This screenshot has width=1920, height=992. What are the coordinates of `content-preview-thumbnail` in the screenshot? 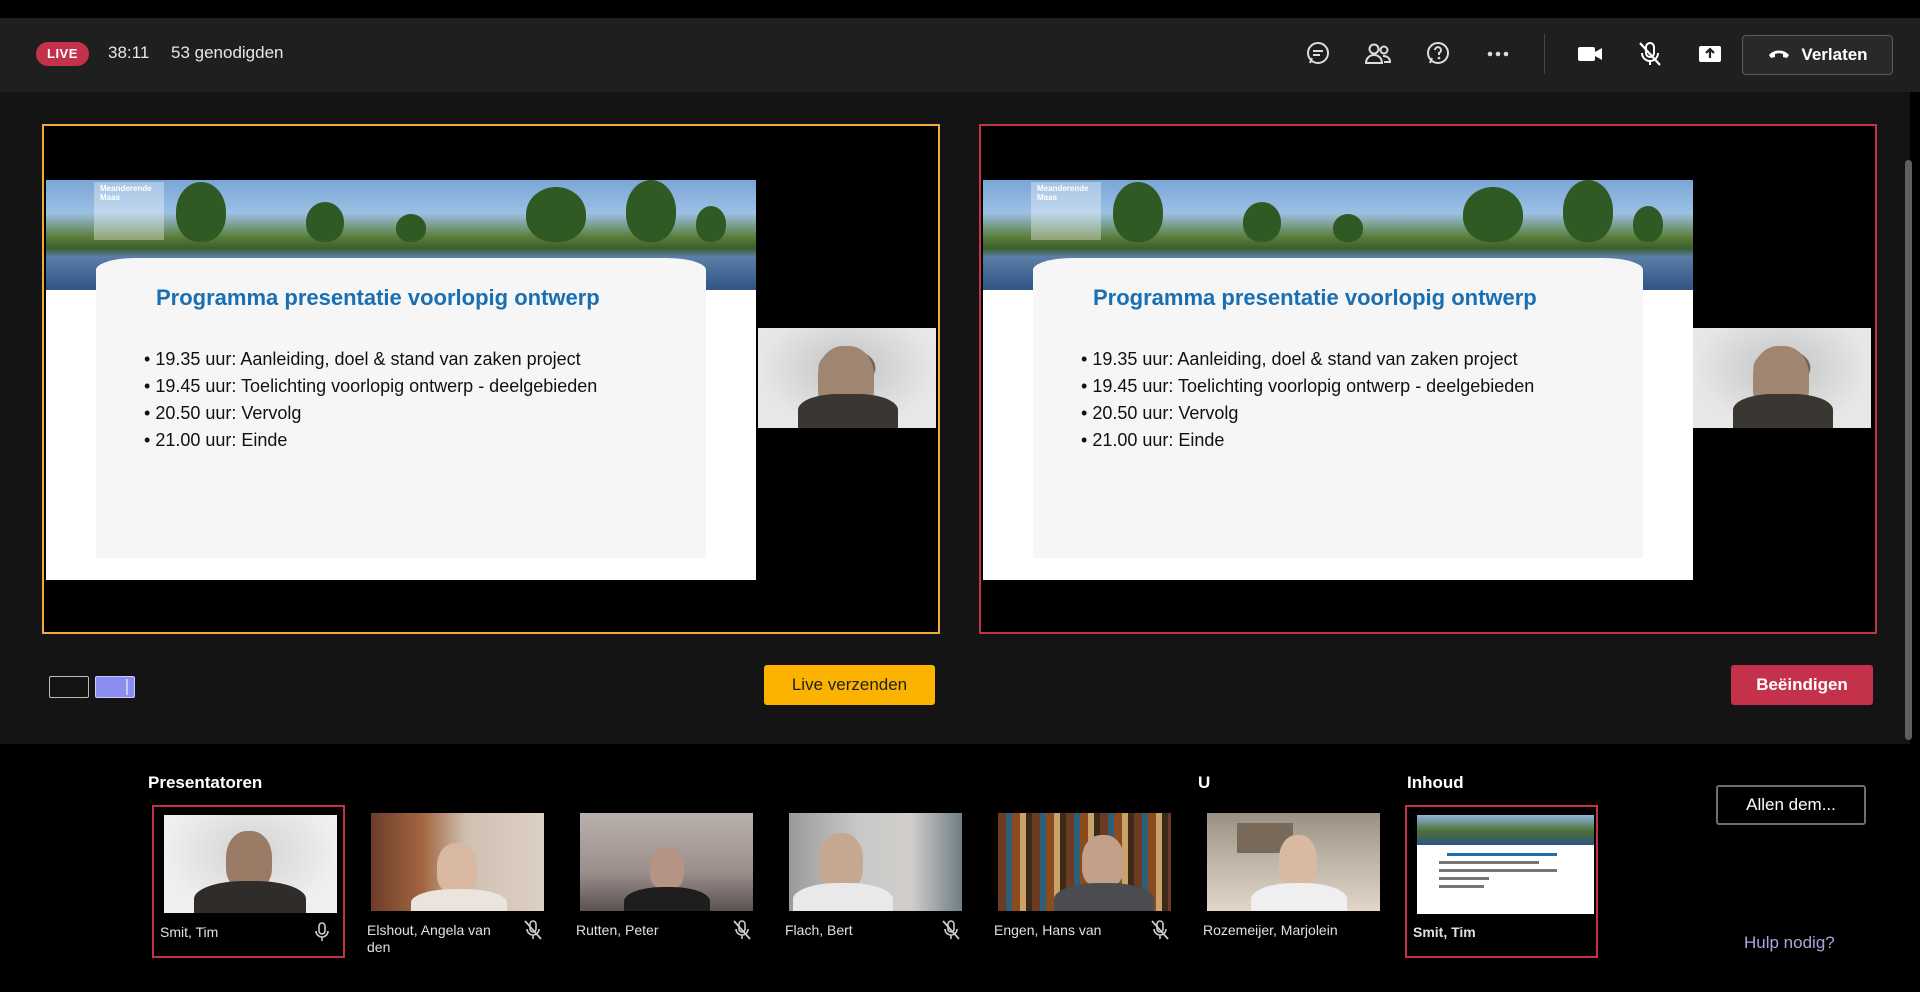 It's located at (1505, 864).